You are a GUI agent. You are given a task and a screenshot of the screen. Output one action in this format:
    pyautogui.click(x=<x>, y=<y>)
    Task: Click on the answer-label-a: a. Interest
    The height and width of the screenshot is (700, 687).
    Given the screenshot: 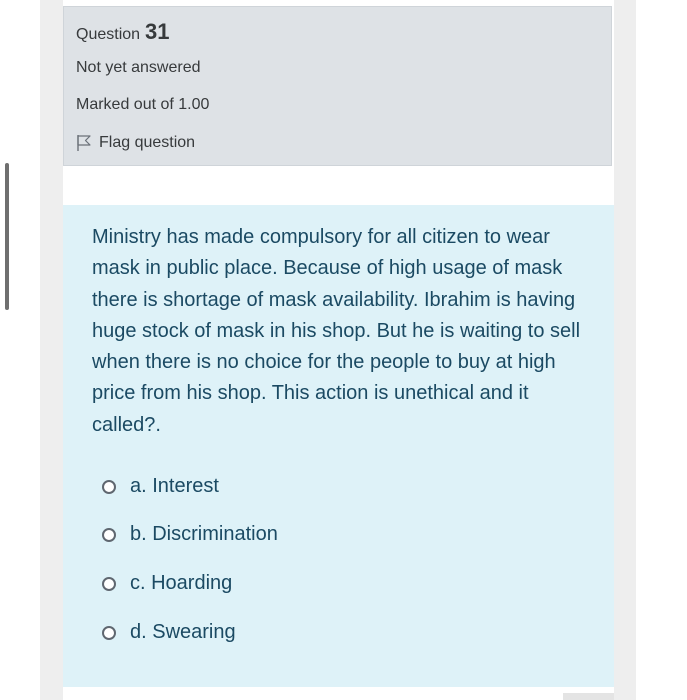 What is the action you would take?
    pyautogui.click(x=174, y=486)
    